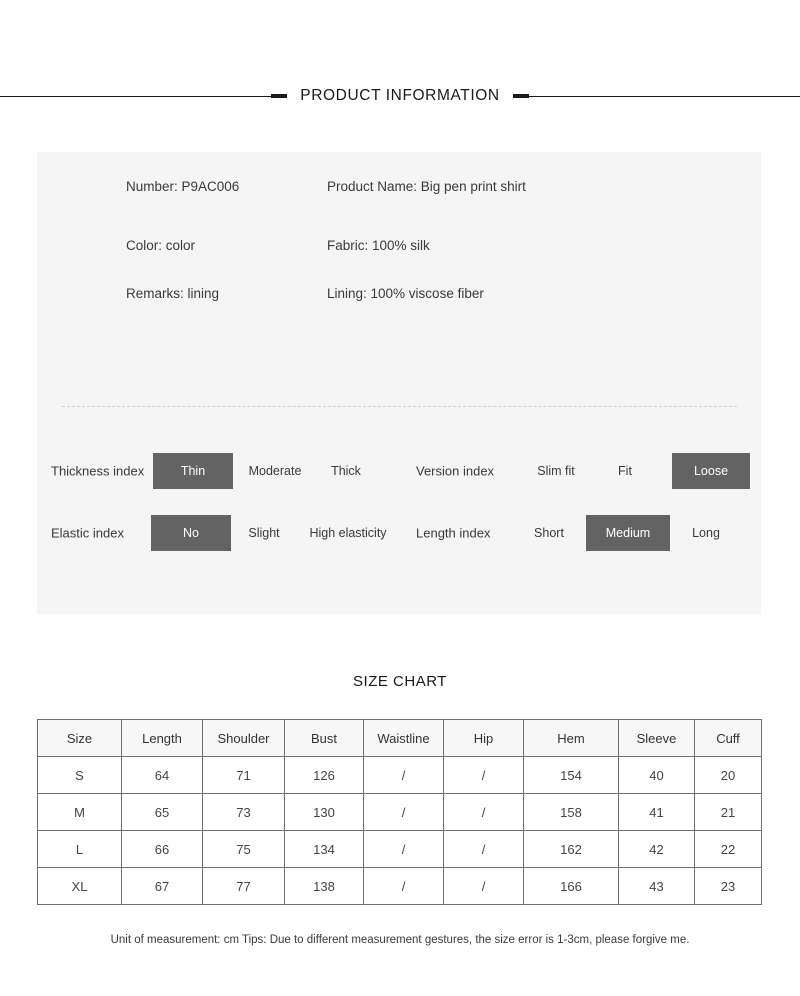 Image resolution: width=800 pixels, height=996 pixels. I want to click on table-row: M 65 73 130 / / 158 41 21, so click(399, 812).